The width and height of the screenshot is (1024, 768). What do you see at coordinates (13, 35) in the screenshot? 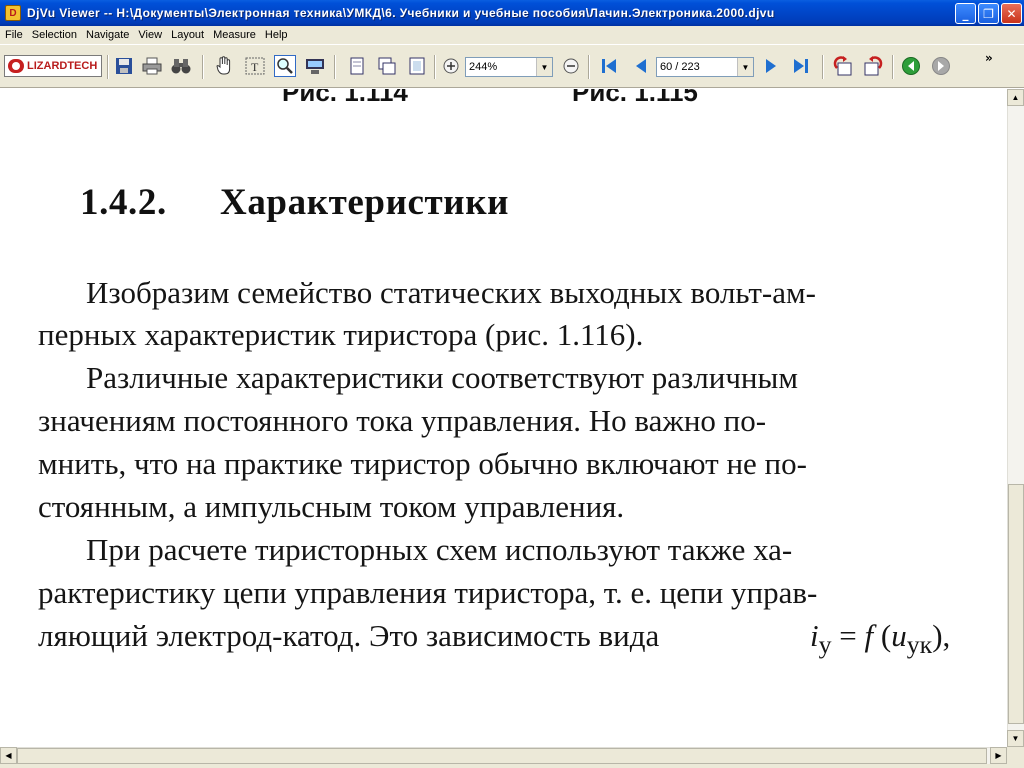
I see `menu-file: File` at bounding box center [13, 35].